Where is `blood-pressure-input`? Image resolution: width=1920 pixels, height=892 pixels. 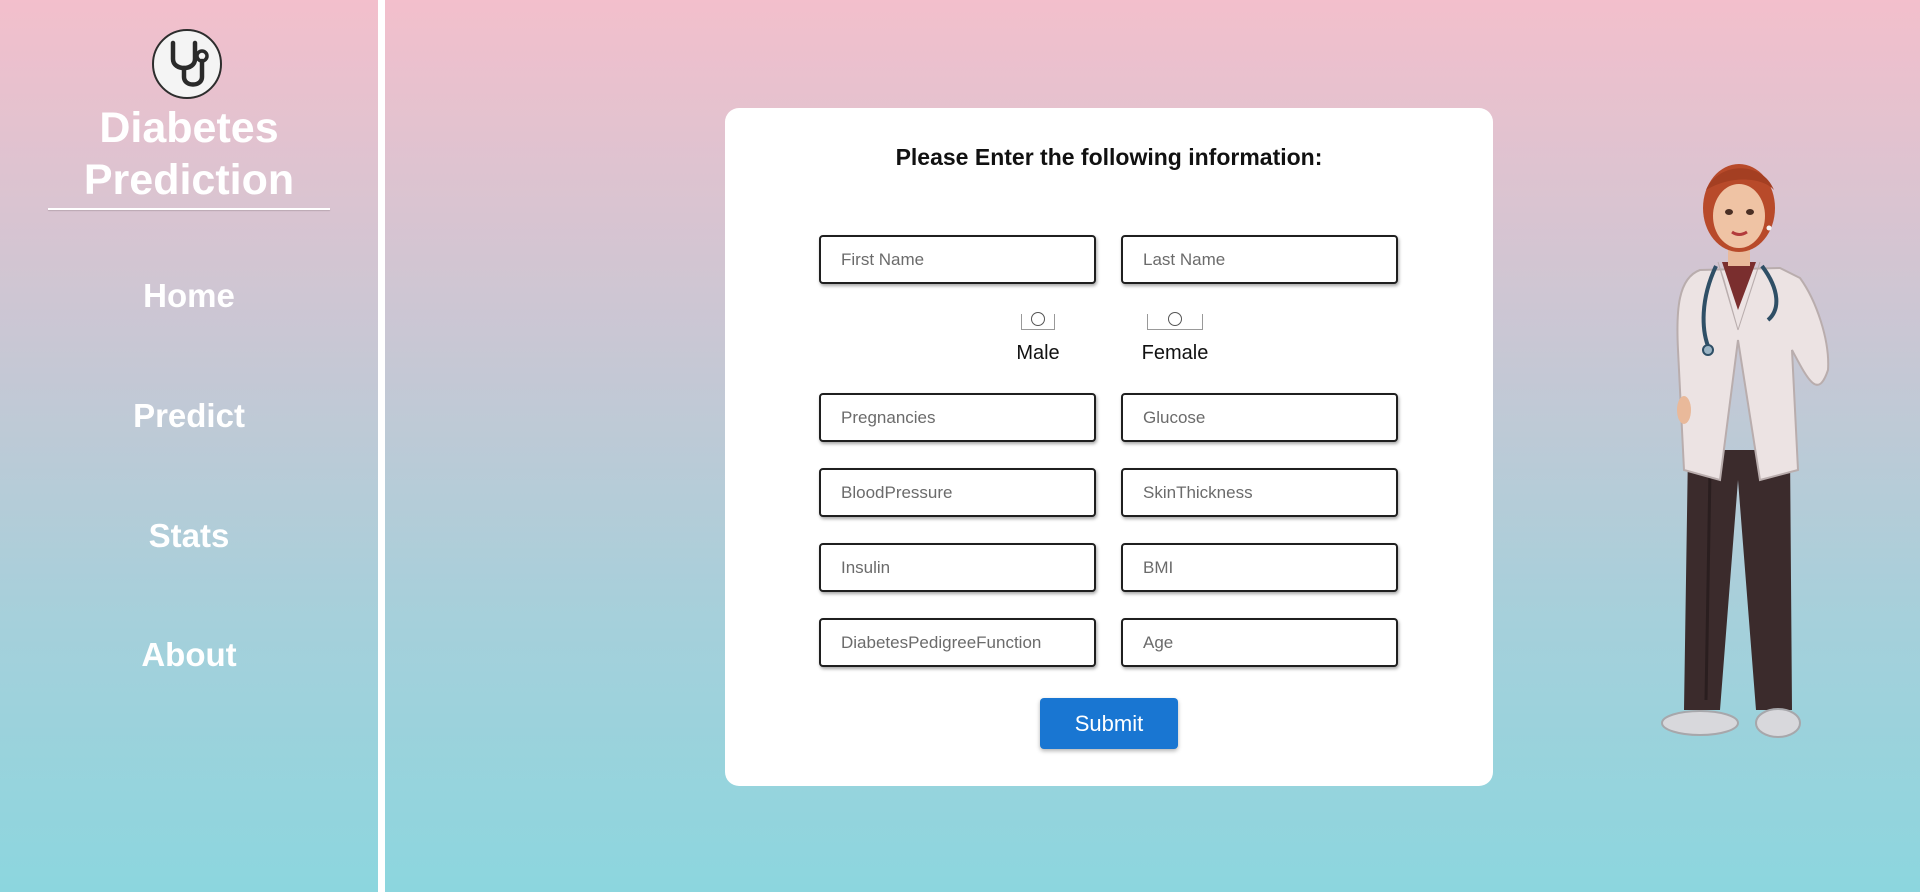
blood-pressure-input is located at coordinates (957, 492).